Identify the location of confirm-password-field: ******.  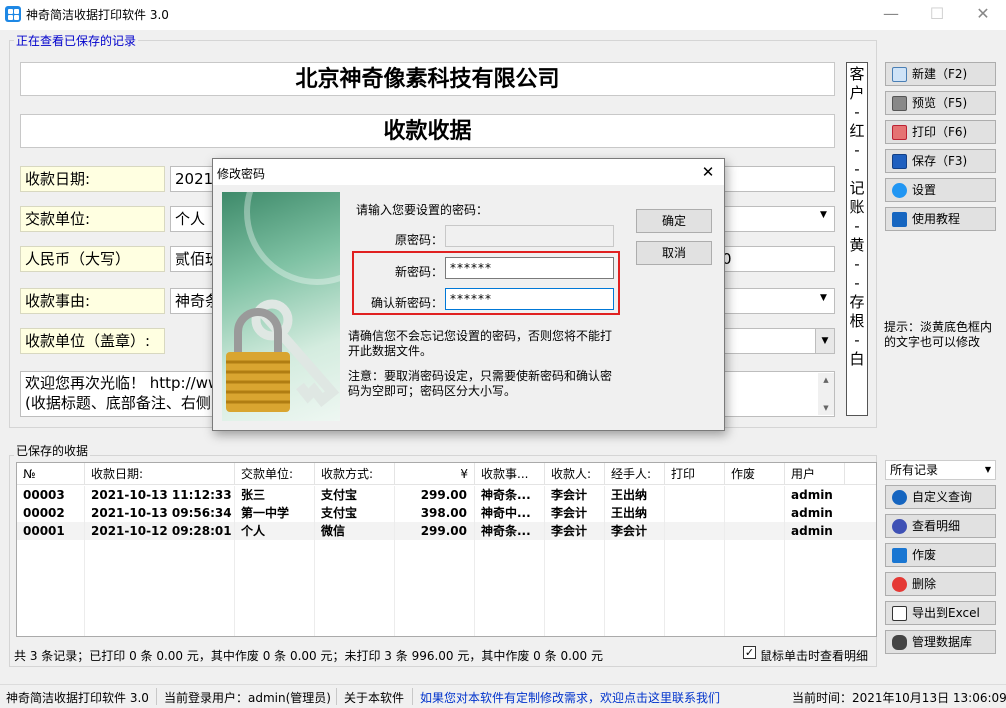
(529, 299).